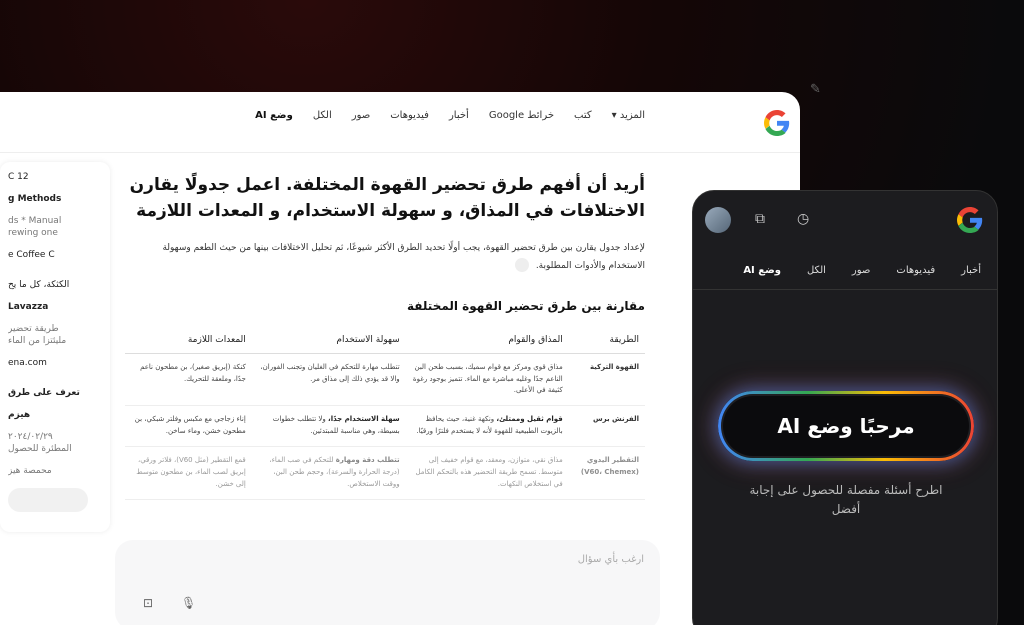  I want to click on table-title: مقارنة بين طرق تحضير القهوة المختلفة, so click(525, 305).